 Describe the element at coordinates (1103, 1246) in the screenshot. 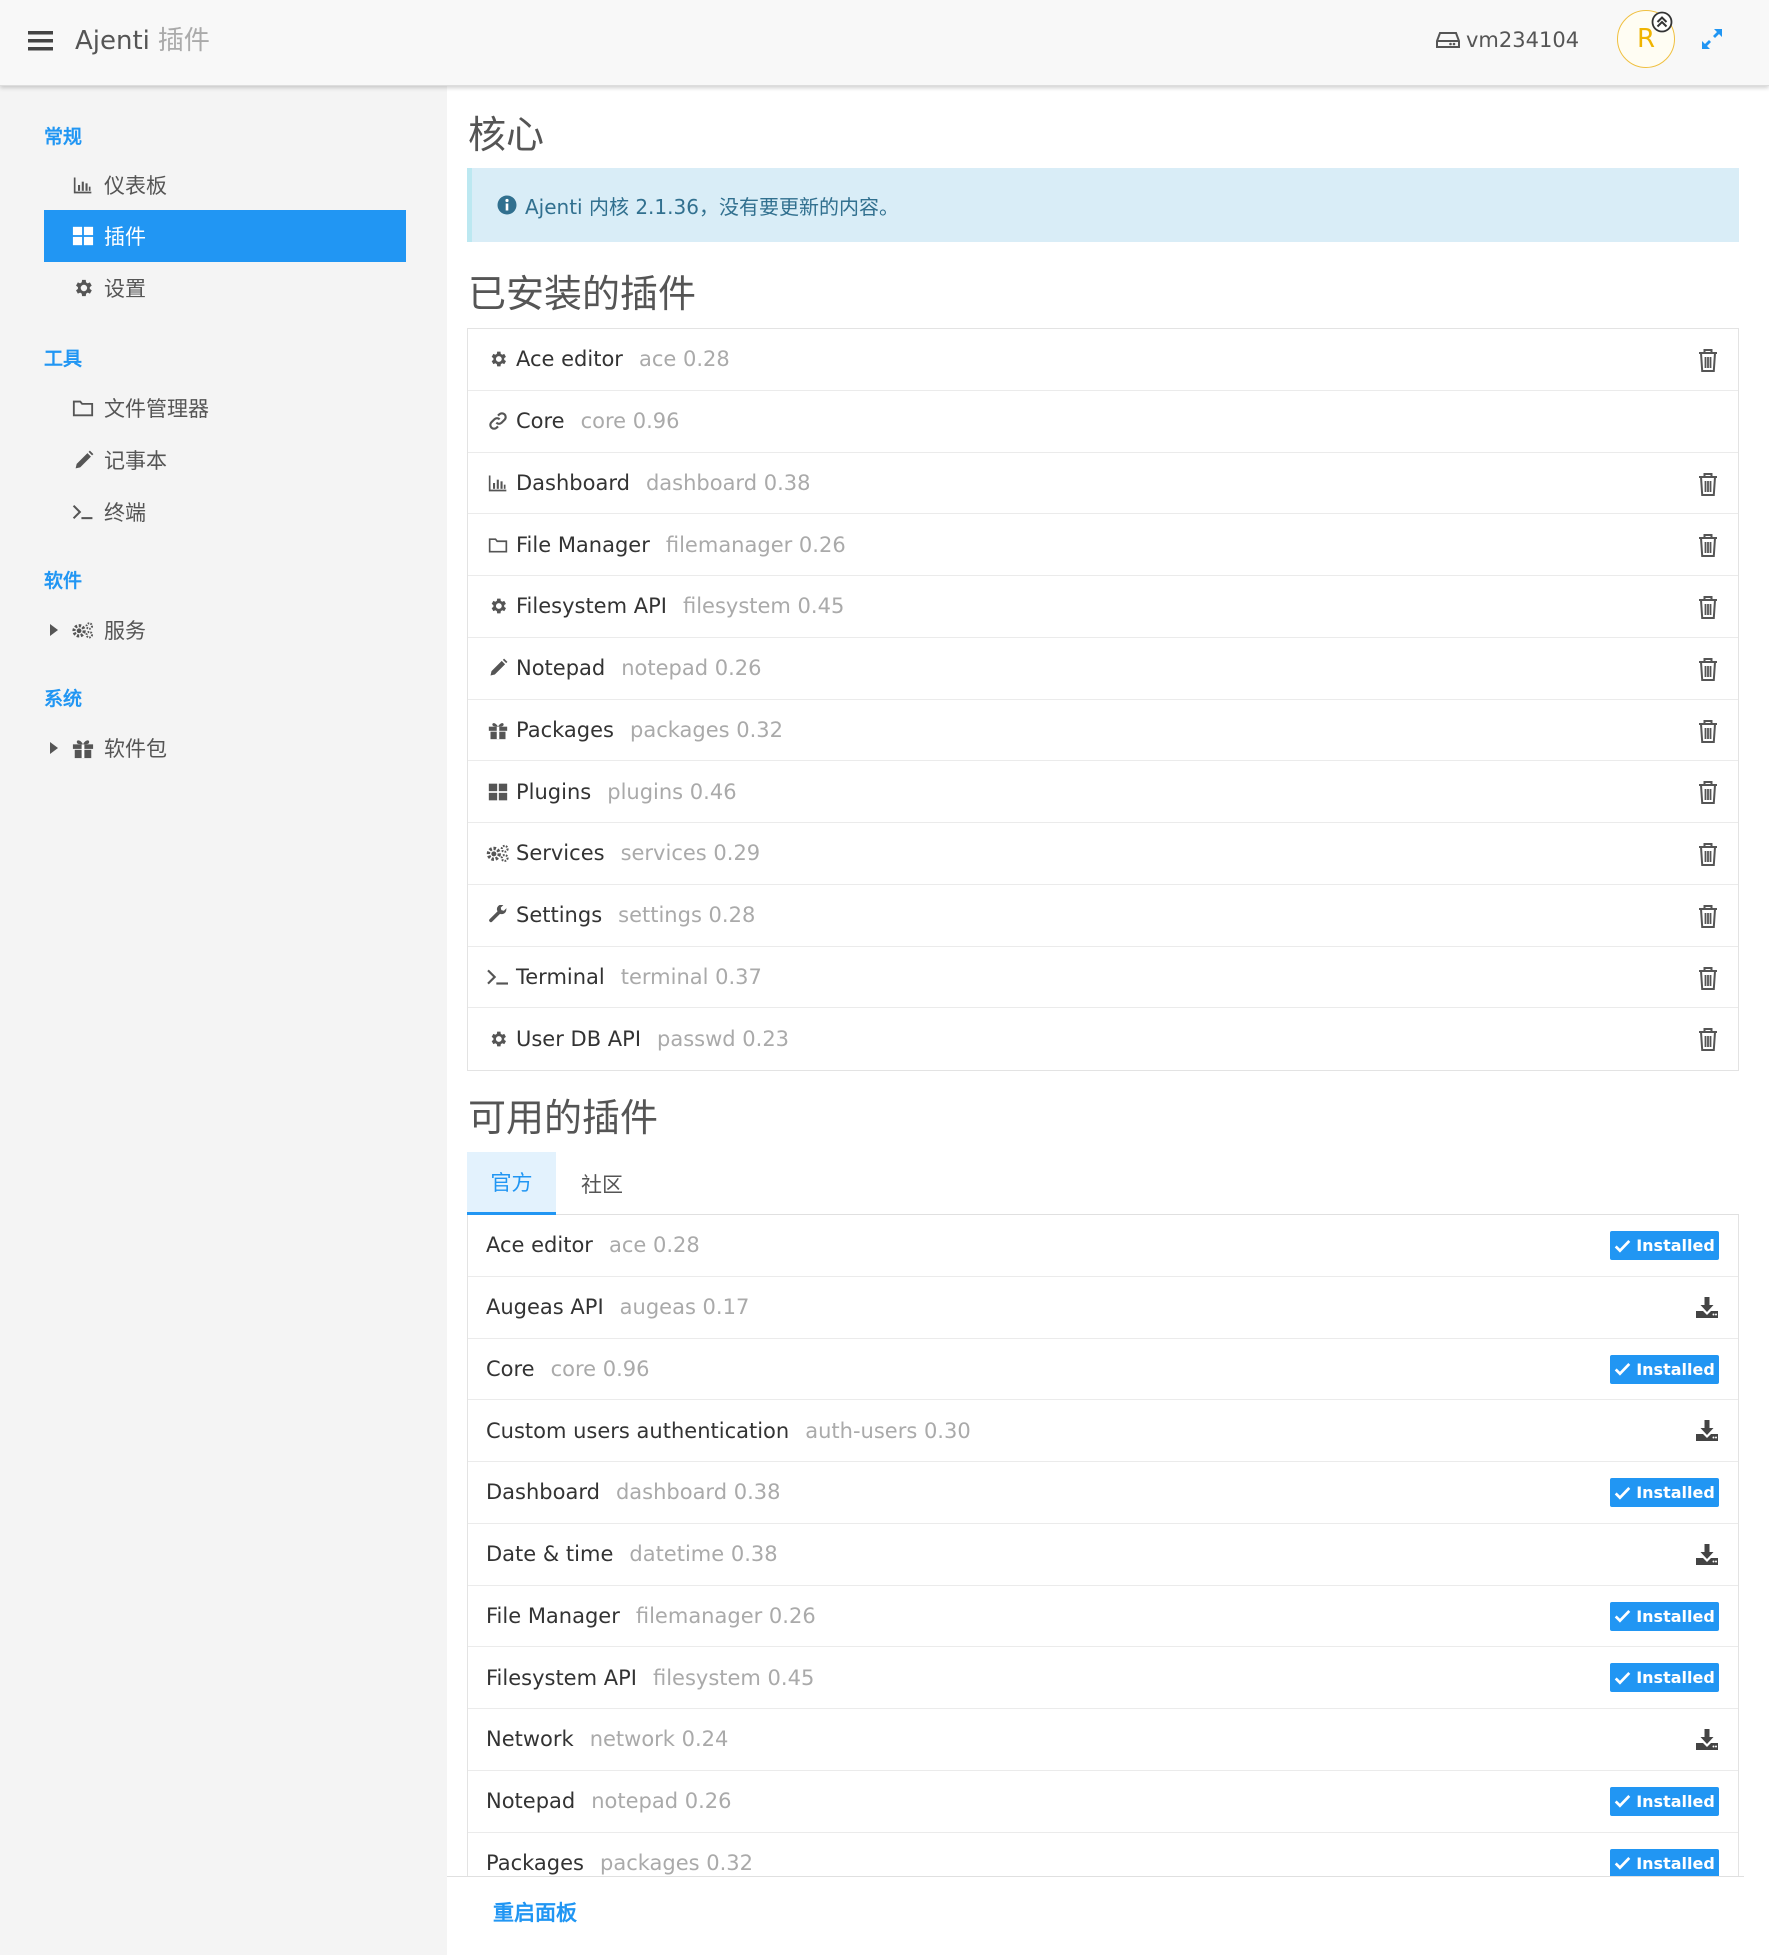

I see `available-plugin-row: Ace editor ace 0.28 Installed` at that location.